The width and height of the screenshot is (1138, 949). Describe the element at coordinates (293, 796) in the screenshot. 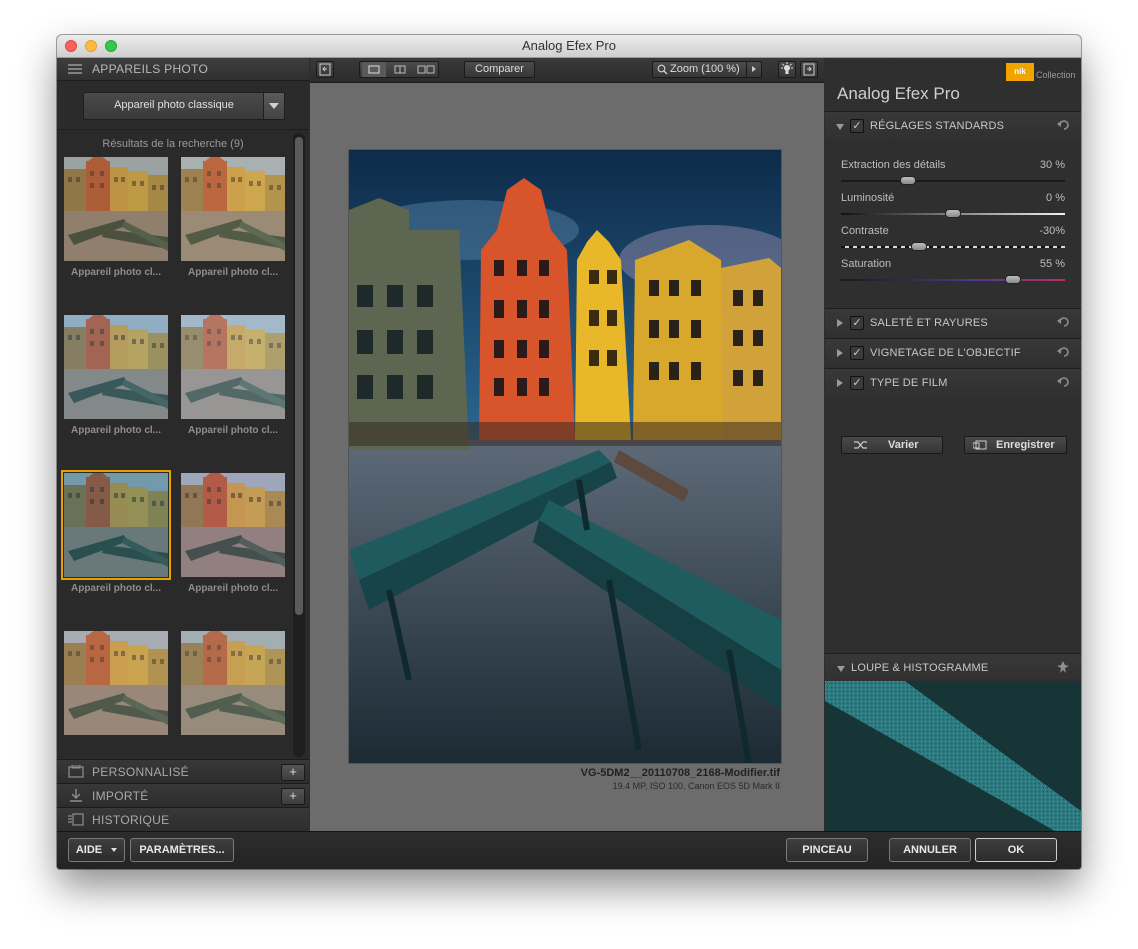

I see `add-import-button: +` at that location.